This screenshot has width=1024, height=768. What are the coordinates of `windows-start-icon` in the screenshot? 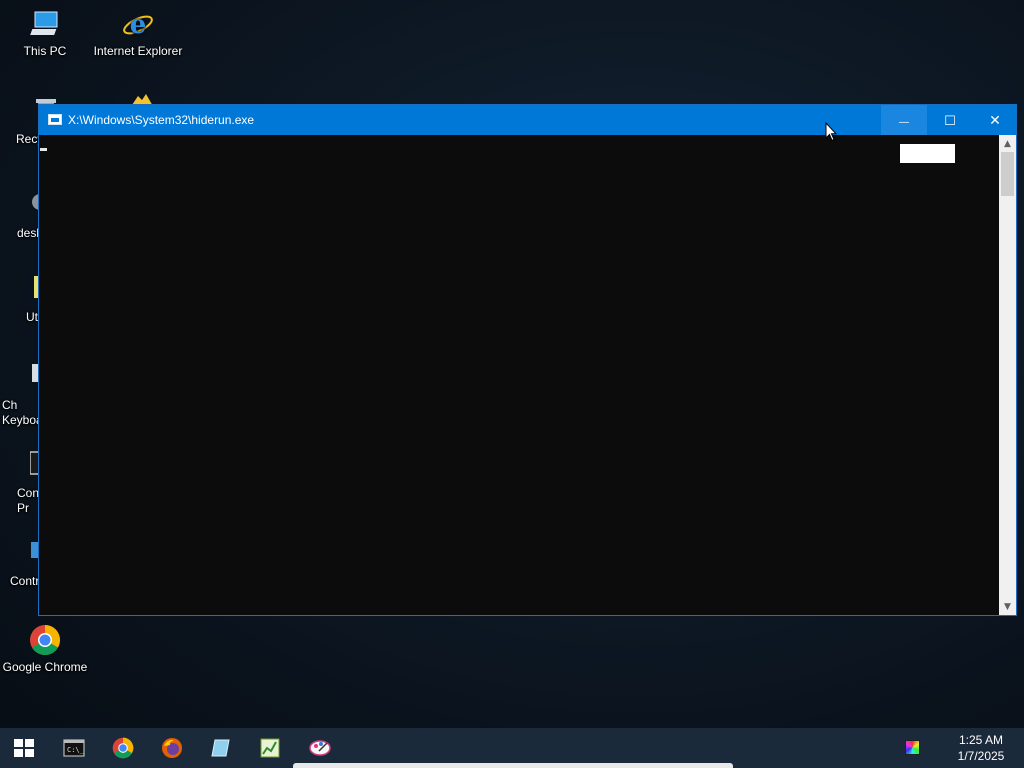 It's located at (24, 748).